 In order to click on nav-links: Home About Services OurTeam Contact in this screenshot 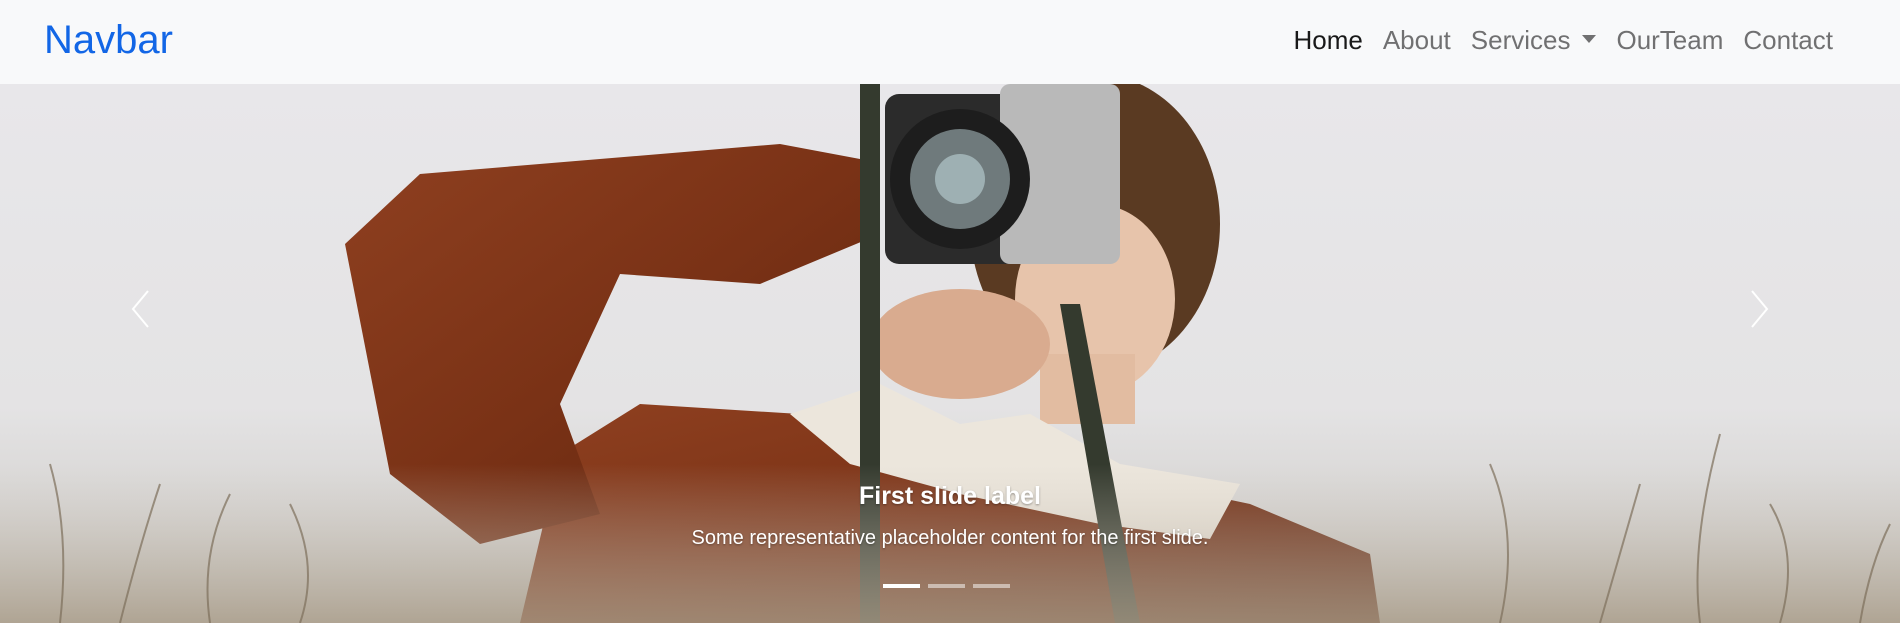, I will do `click(1563, 40)`.